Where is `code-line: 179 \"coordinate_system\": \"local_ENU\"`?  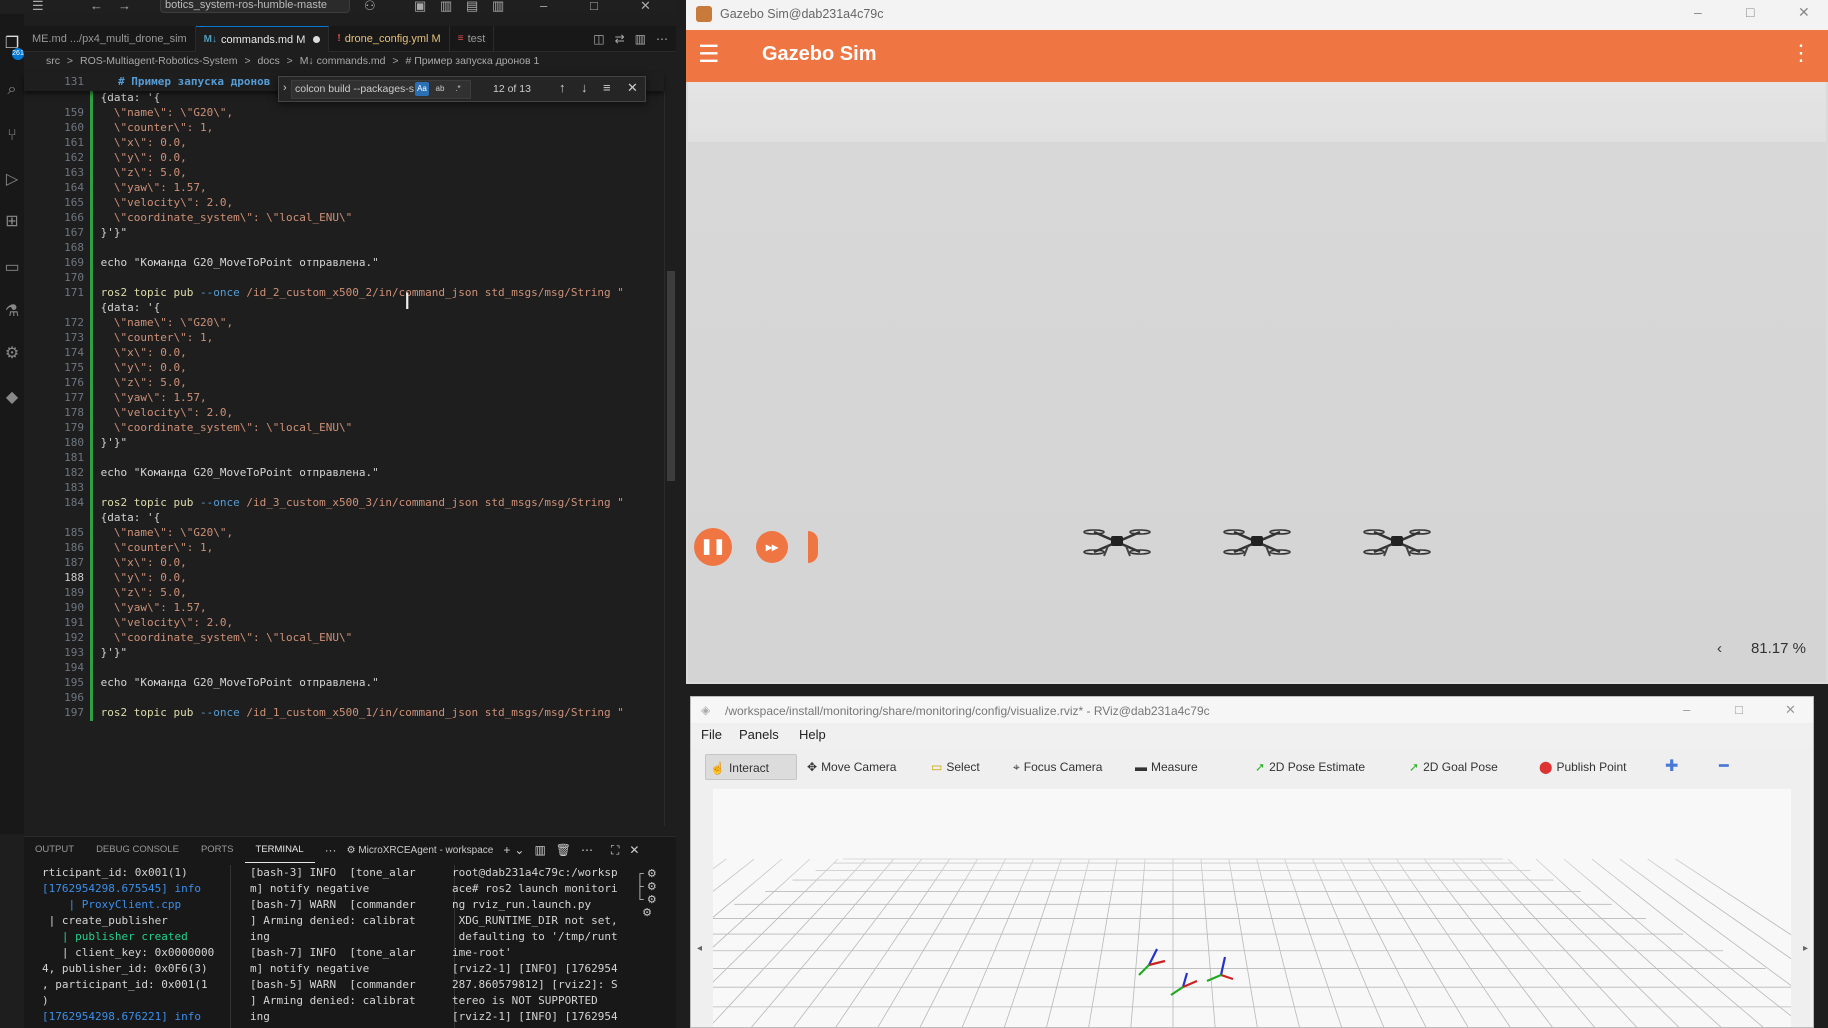
code-line: 179 \"coordinate_system\": \"local_ENU\" is located at coordinates (344, 428).